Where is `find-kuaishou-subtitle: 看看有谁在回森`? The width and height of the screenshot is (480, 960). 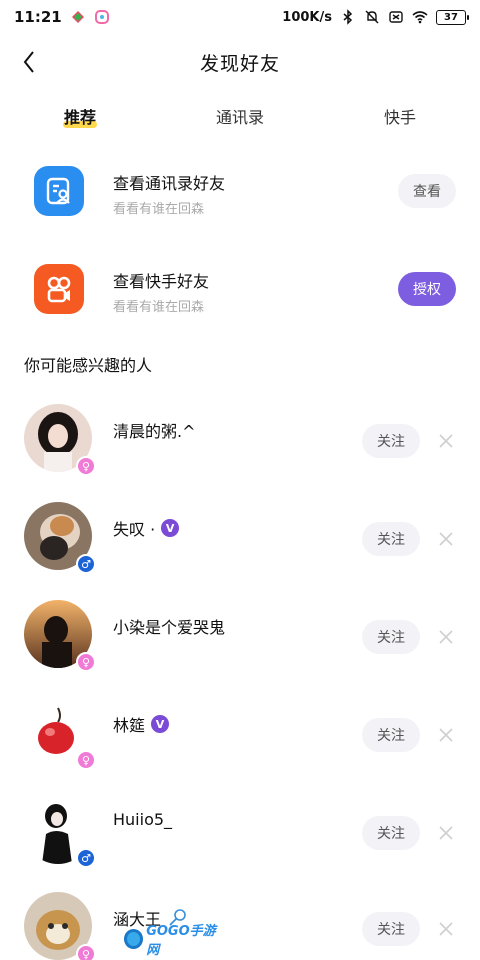
find-kuaishou-subtitle: 看看有谁在回森 is located at coordinates (159, 307).